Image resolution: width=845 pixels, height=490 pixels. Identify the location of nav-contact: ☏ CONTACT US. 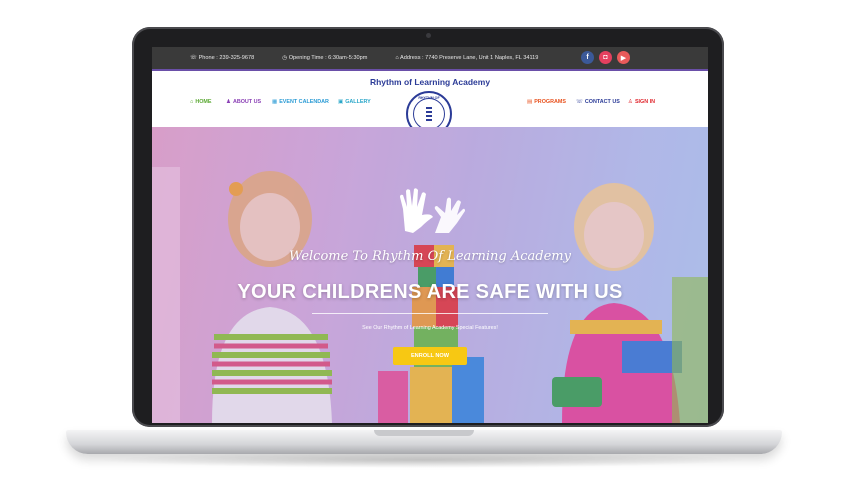
(598, 102).